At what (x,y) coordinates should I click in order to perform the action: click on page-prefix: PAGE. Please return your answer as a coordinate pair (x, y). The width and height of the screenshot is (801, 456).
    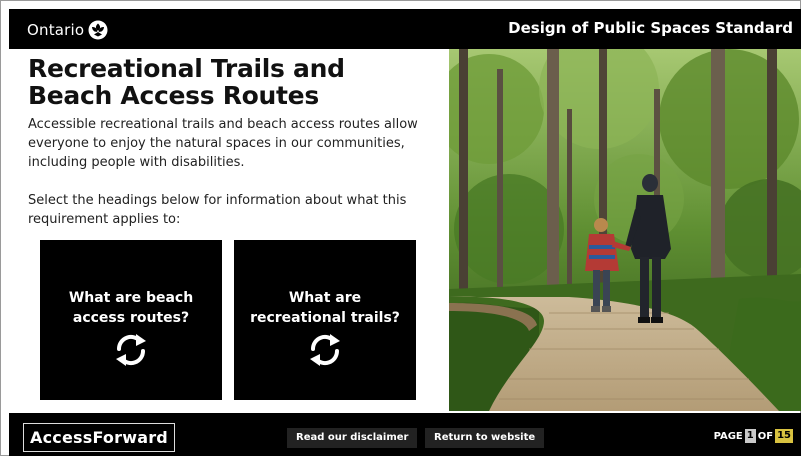
    Looking at the image, I should click on (728, 436).